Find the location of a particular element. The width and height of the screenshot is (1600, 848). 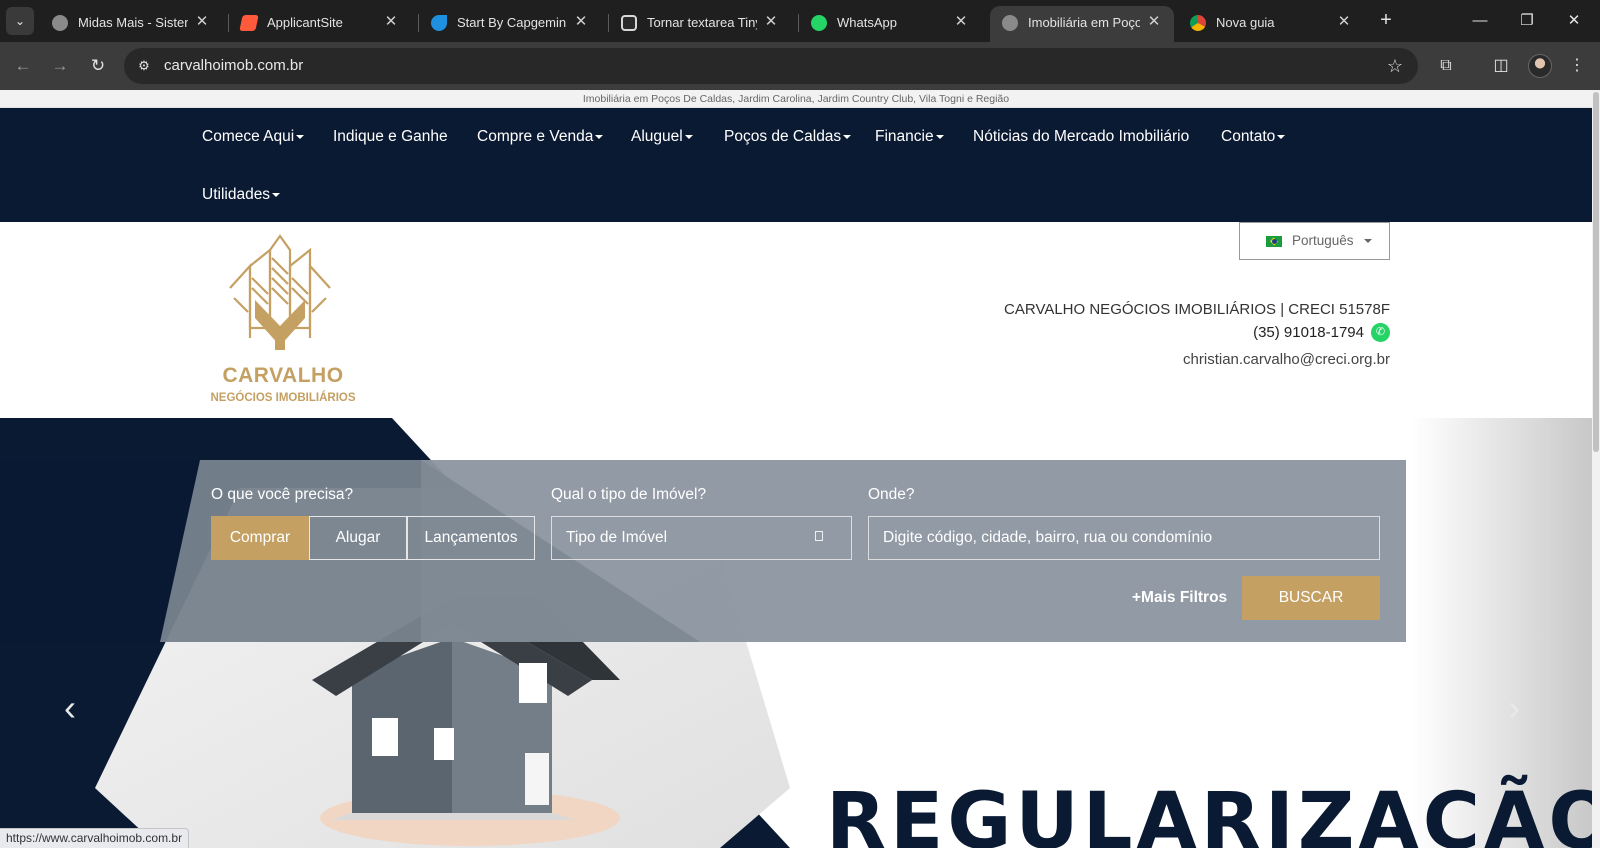

reload-button: ↻ is located at coordinates (98, 66).